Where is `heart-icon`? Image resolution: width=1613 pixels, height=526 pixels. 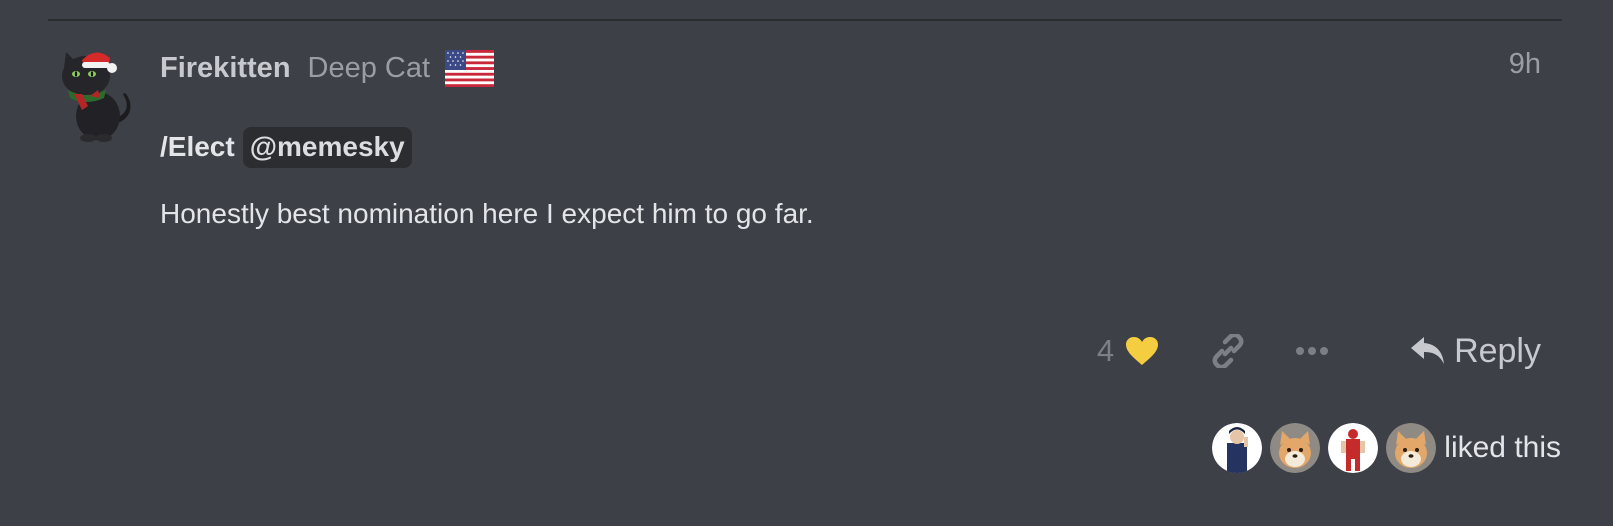 heart-icon is located at coordinates (1142, 351).